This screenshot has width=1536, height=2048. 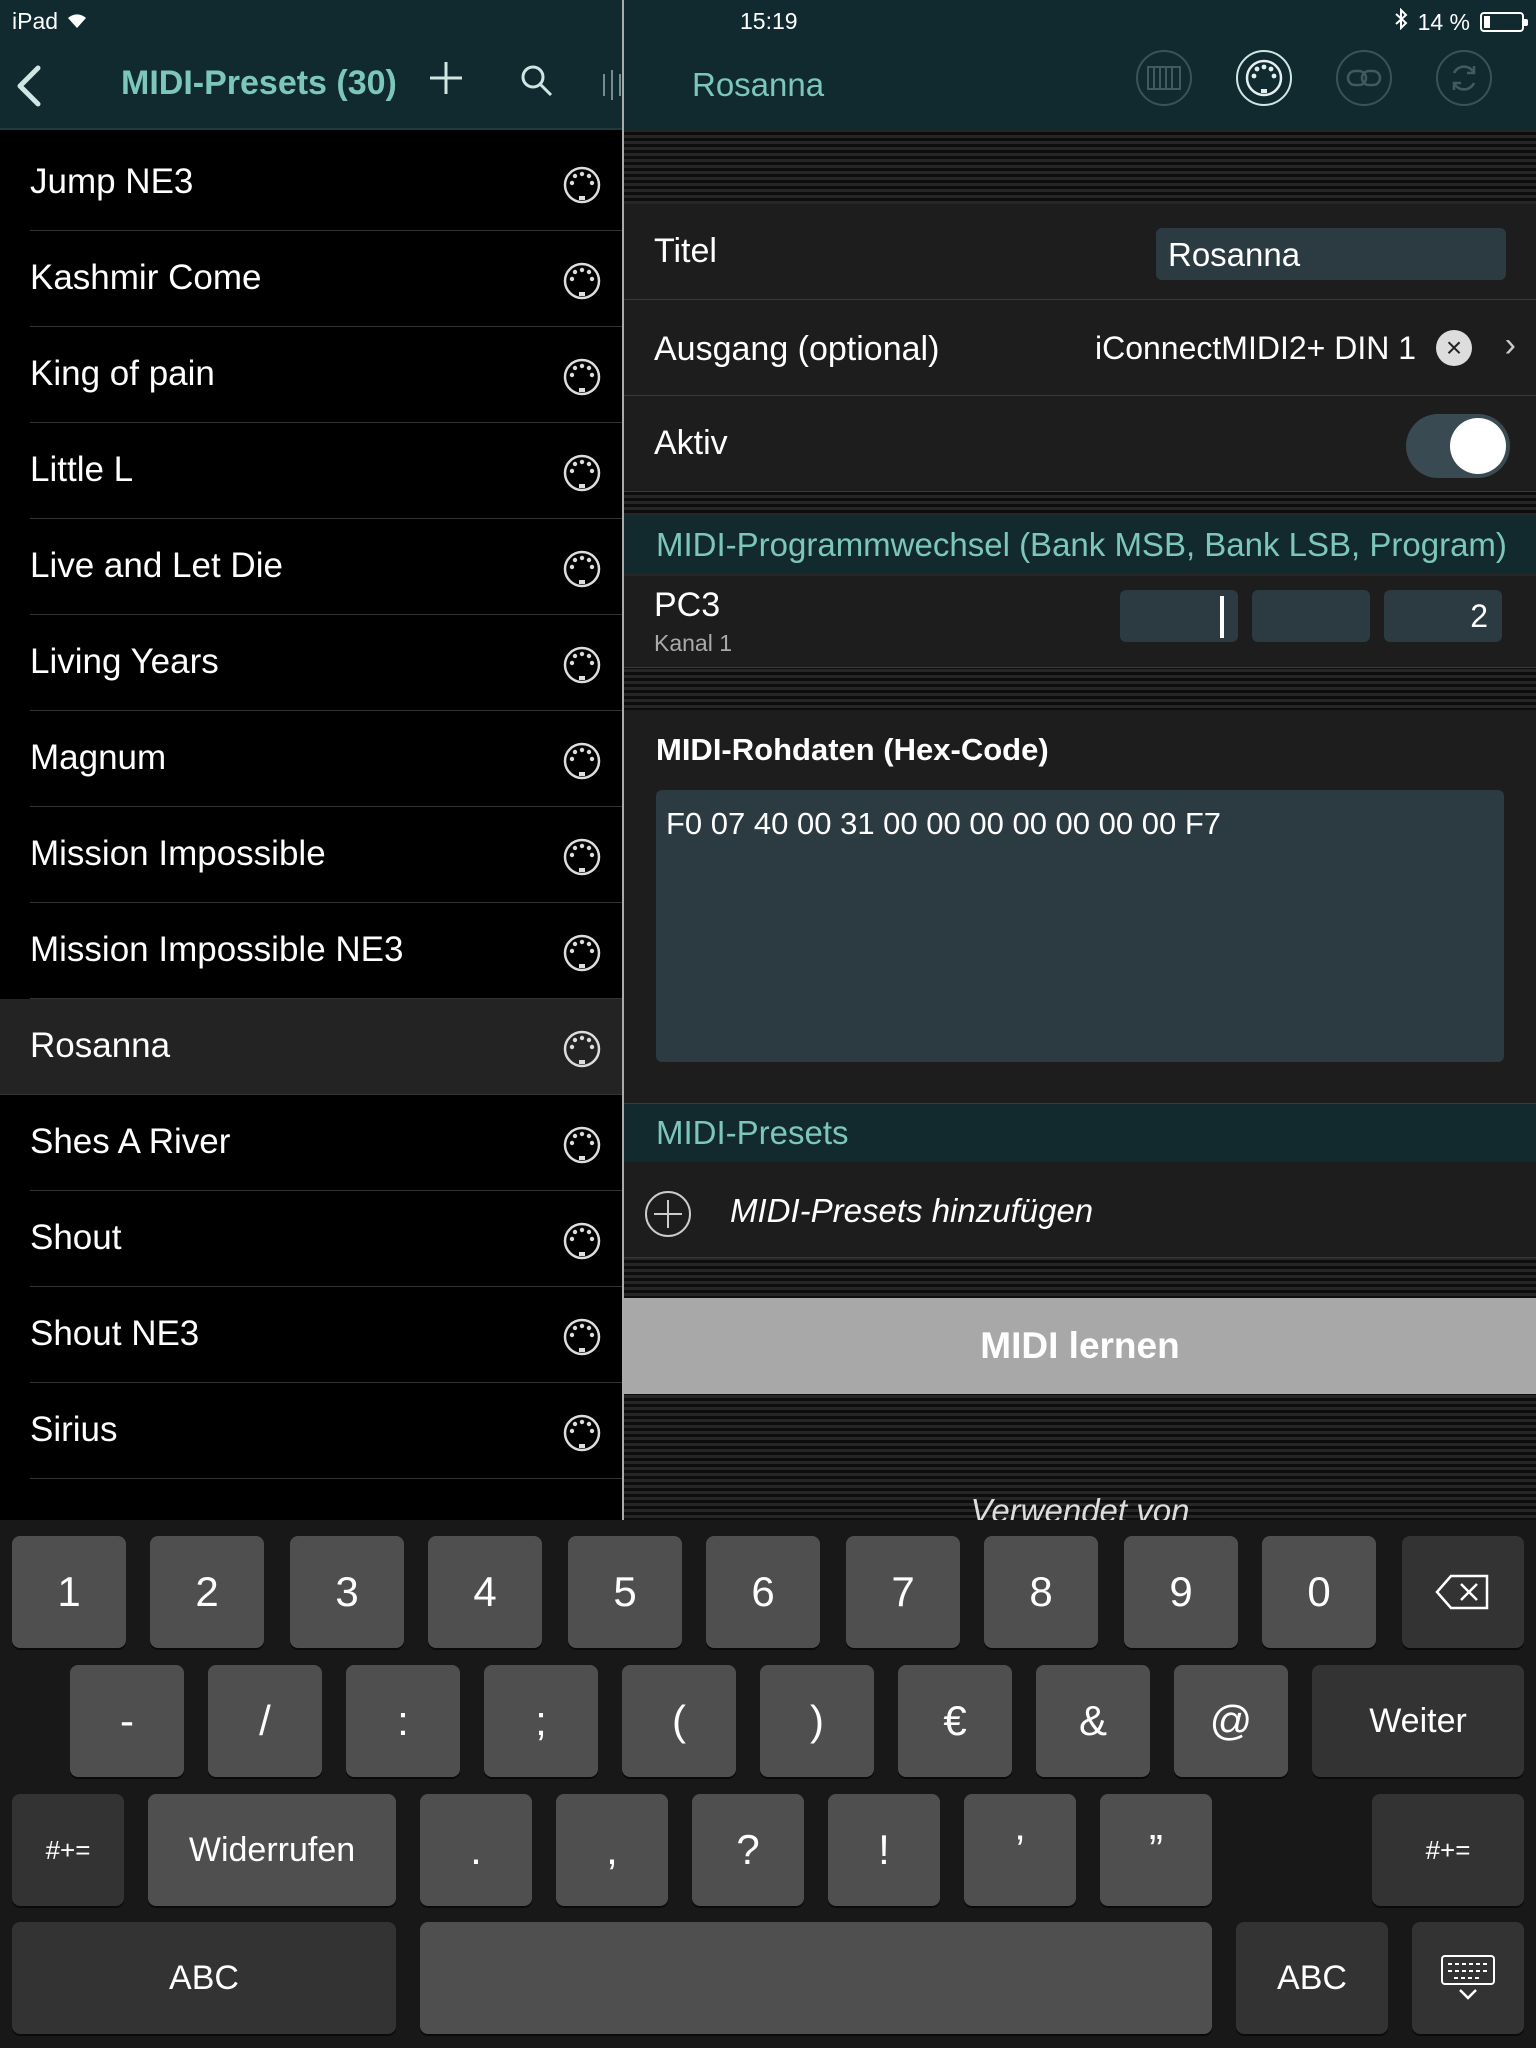 What do you see at coordinates (446, 80) in the screenshot?
I see `add-icon` at bounding box center [446, 80].